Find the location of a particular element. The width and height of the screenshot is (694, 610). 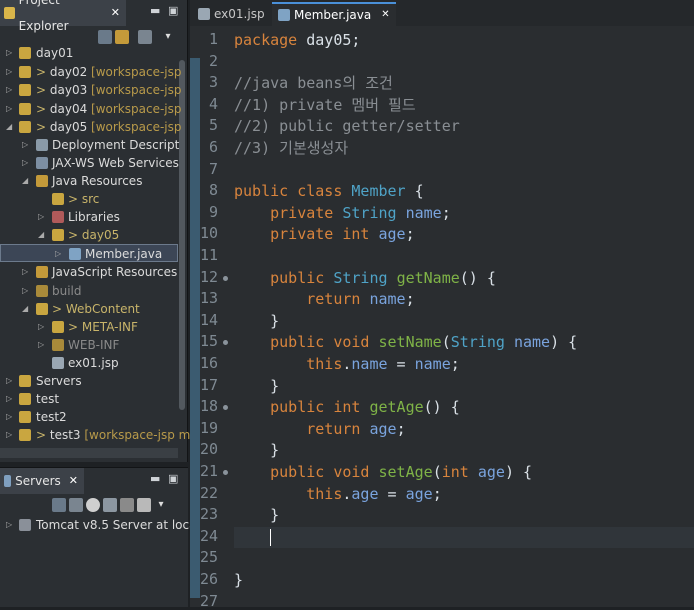

tree-item-day02: ▷ > day02 [workspace-jsp is located at coordinates (91, 72).